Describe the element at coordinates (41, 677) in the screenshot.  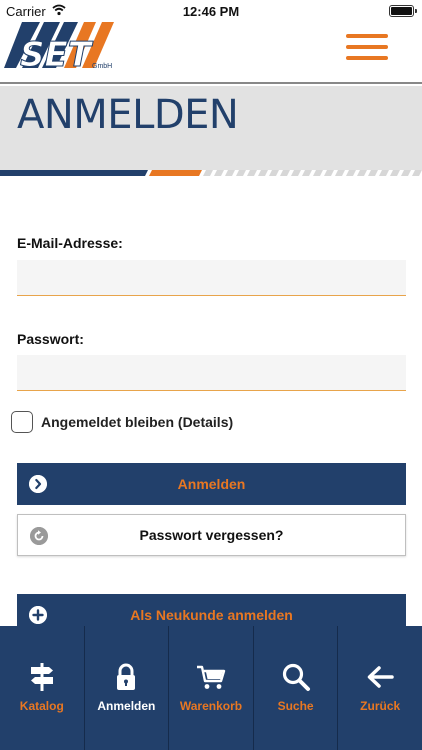
I see `signpost-icon` at that location.